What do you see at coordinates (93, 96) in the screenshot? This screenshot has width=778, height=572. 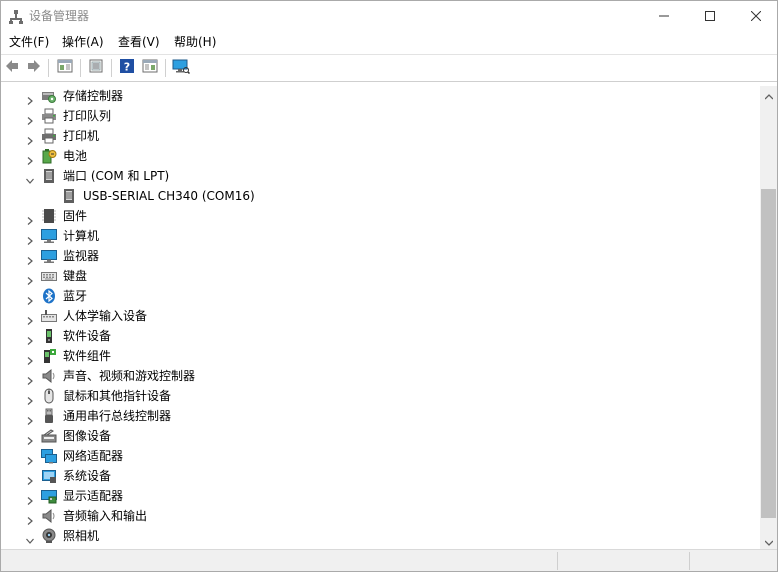 I see `tree-node-label: 存储控制器` at bounding box center [93, 96].